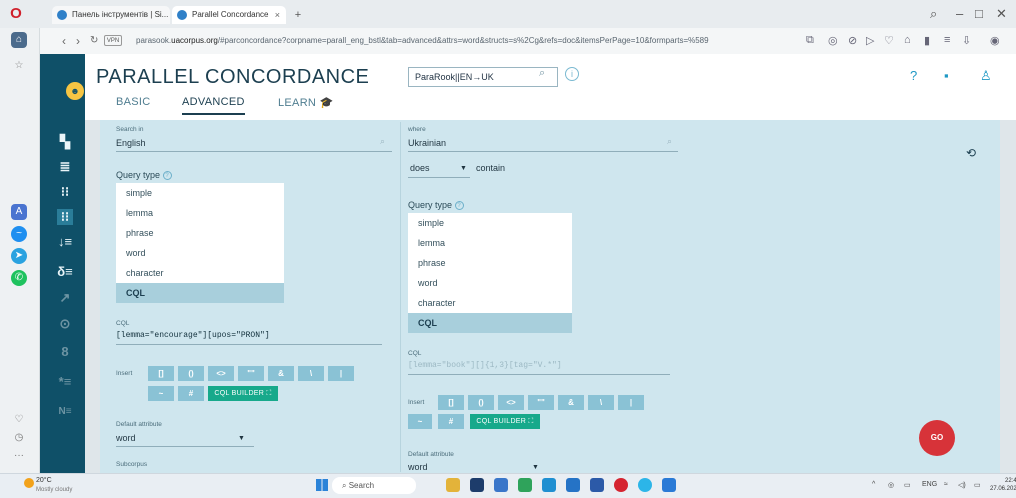 The width and height of the screenshot is (1016, 498). I want to click on default-attribute-select: word, so click(126, 438).